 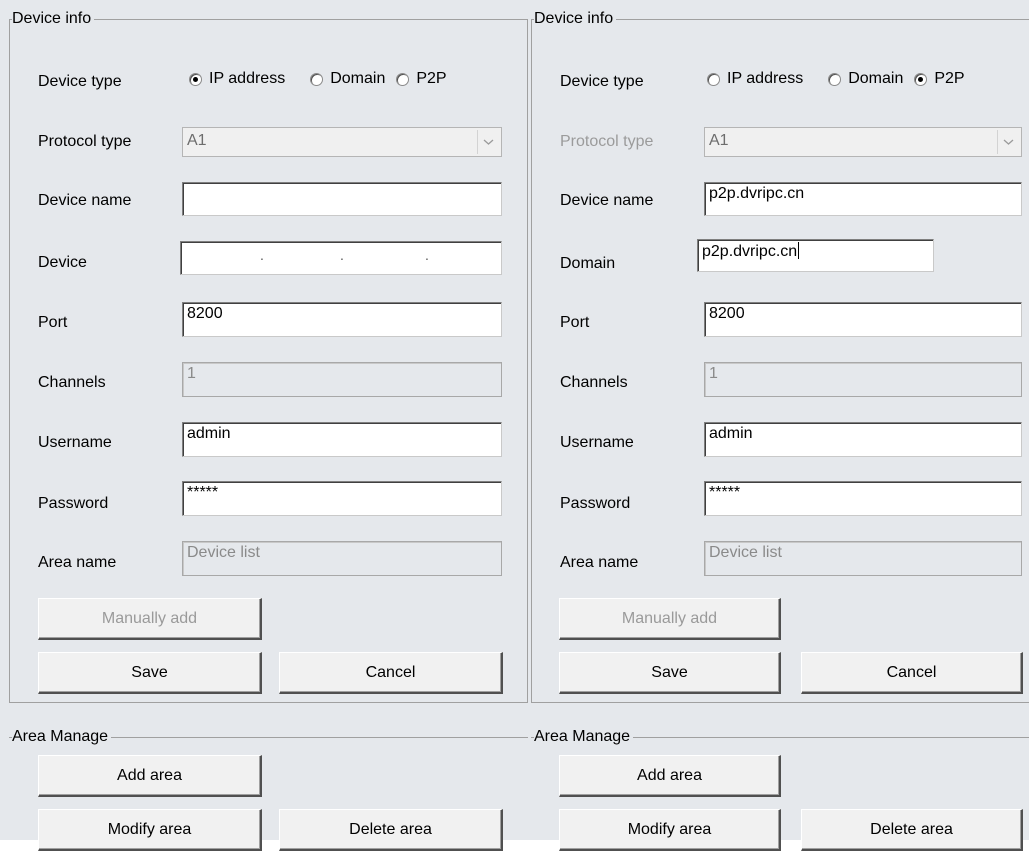 What do you see at coordinates (77, 562) in the screenshot?
I see `left-area-name-label: Area name` at bounding box center [77, 562].